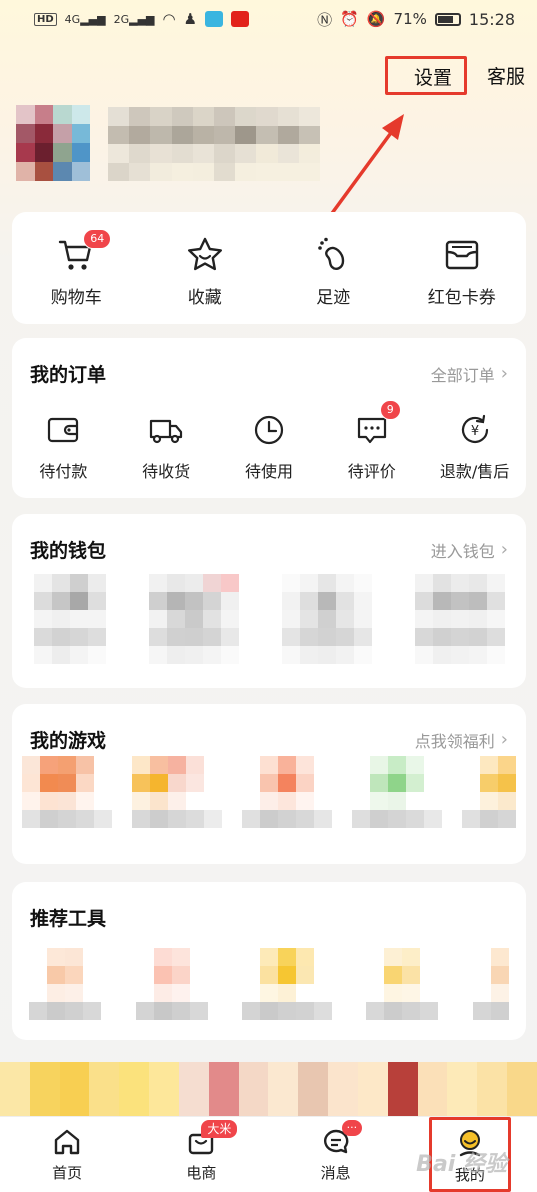 Image resolution: width=537 pixels, height=1192 pixels. I want to click on hd-indicator: HD, so click(45, 19).